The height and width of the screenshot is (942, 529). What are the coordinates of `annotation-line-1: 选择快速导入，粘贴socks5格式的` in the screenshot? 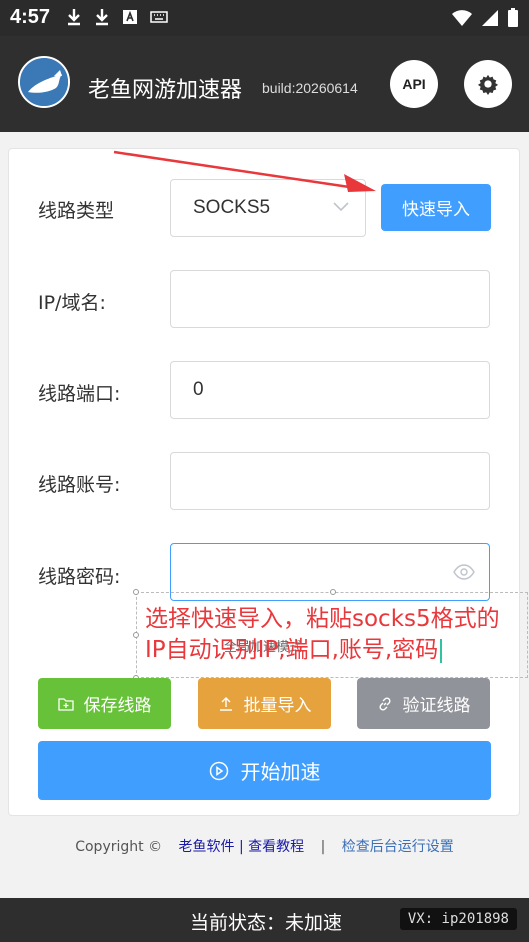 It's located at (322, 619).